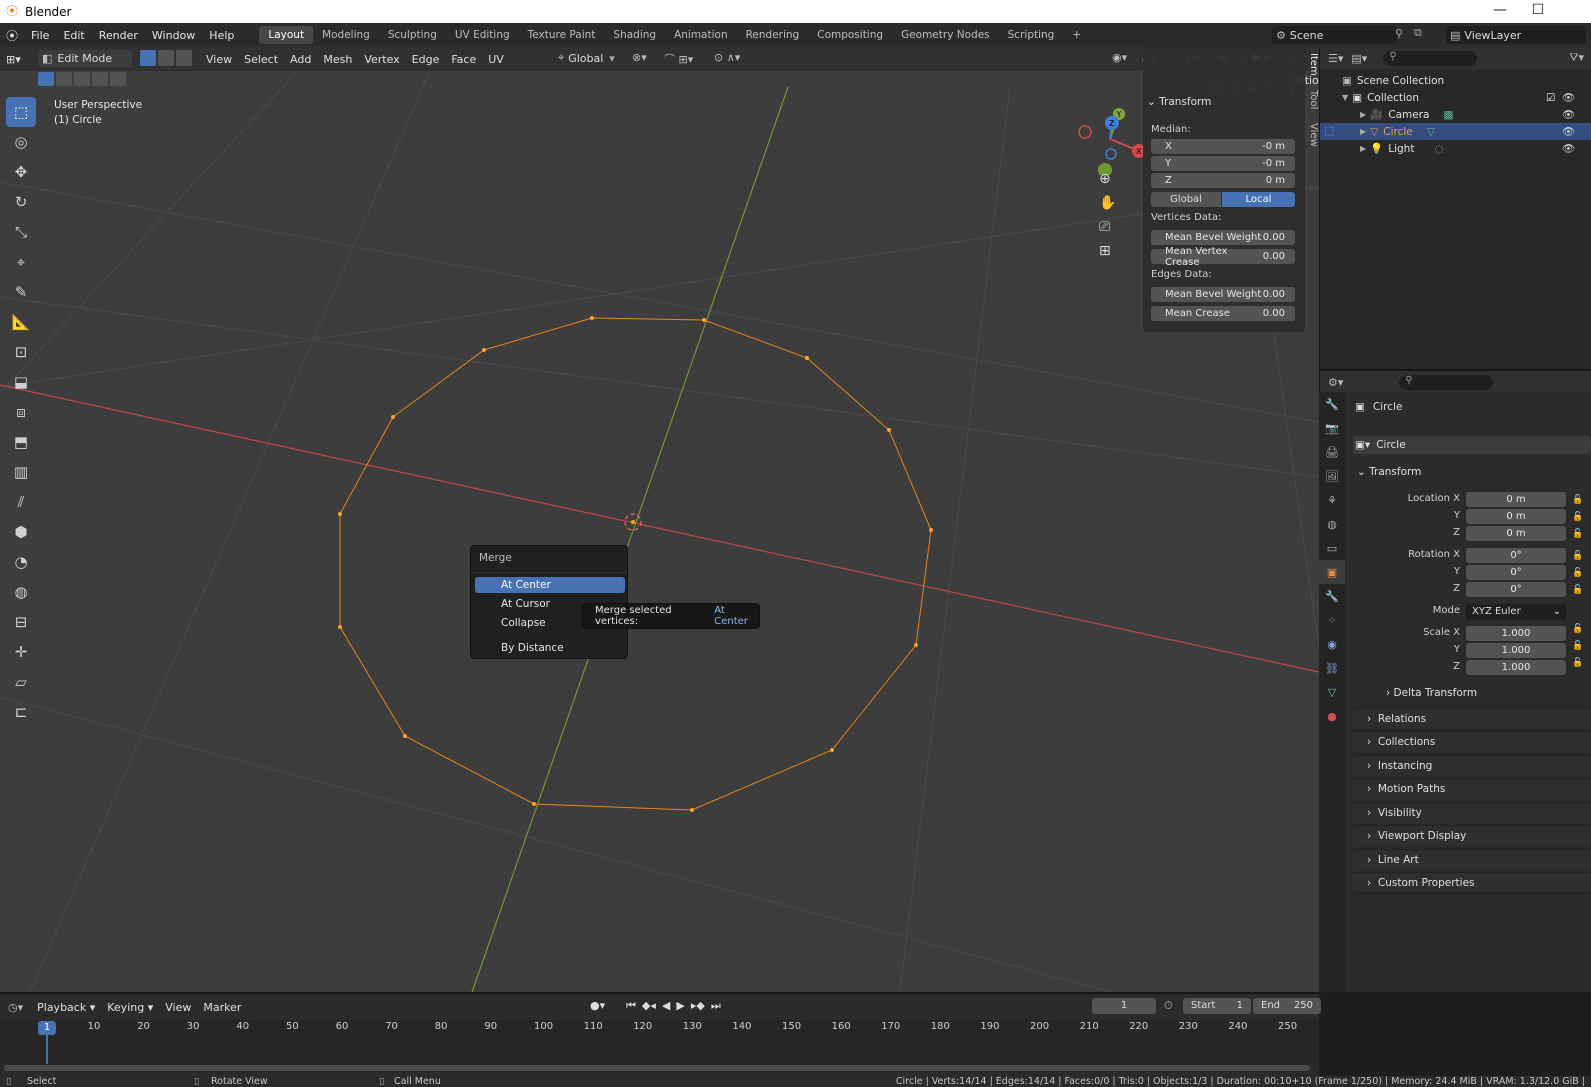 The height and width of the screenshot is (1087, 1591). I want to click on world-tab-icon: ◍, so click(1332, 524).